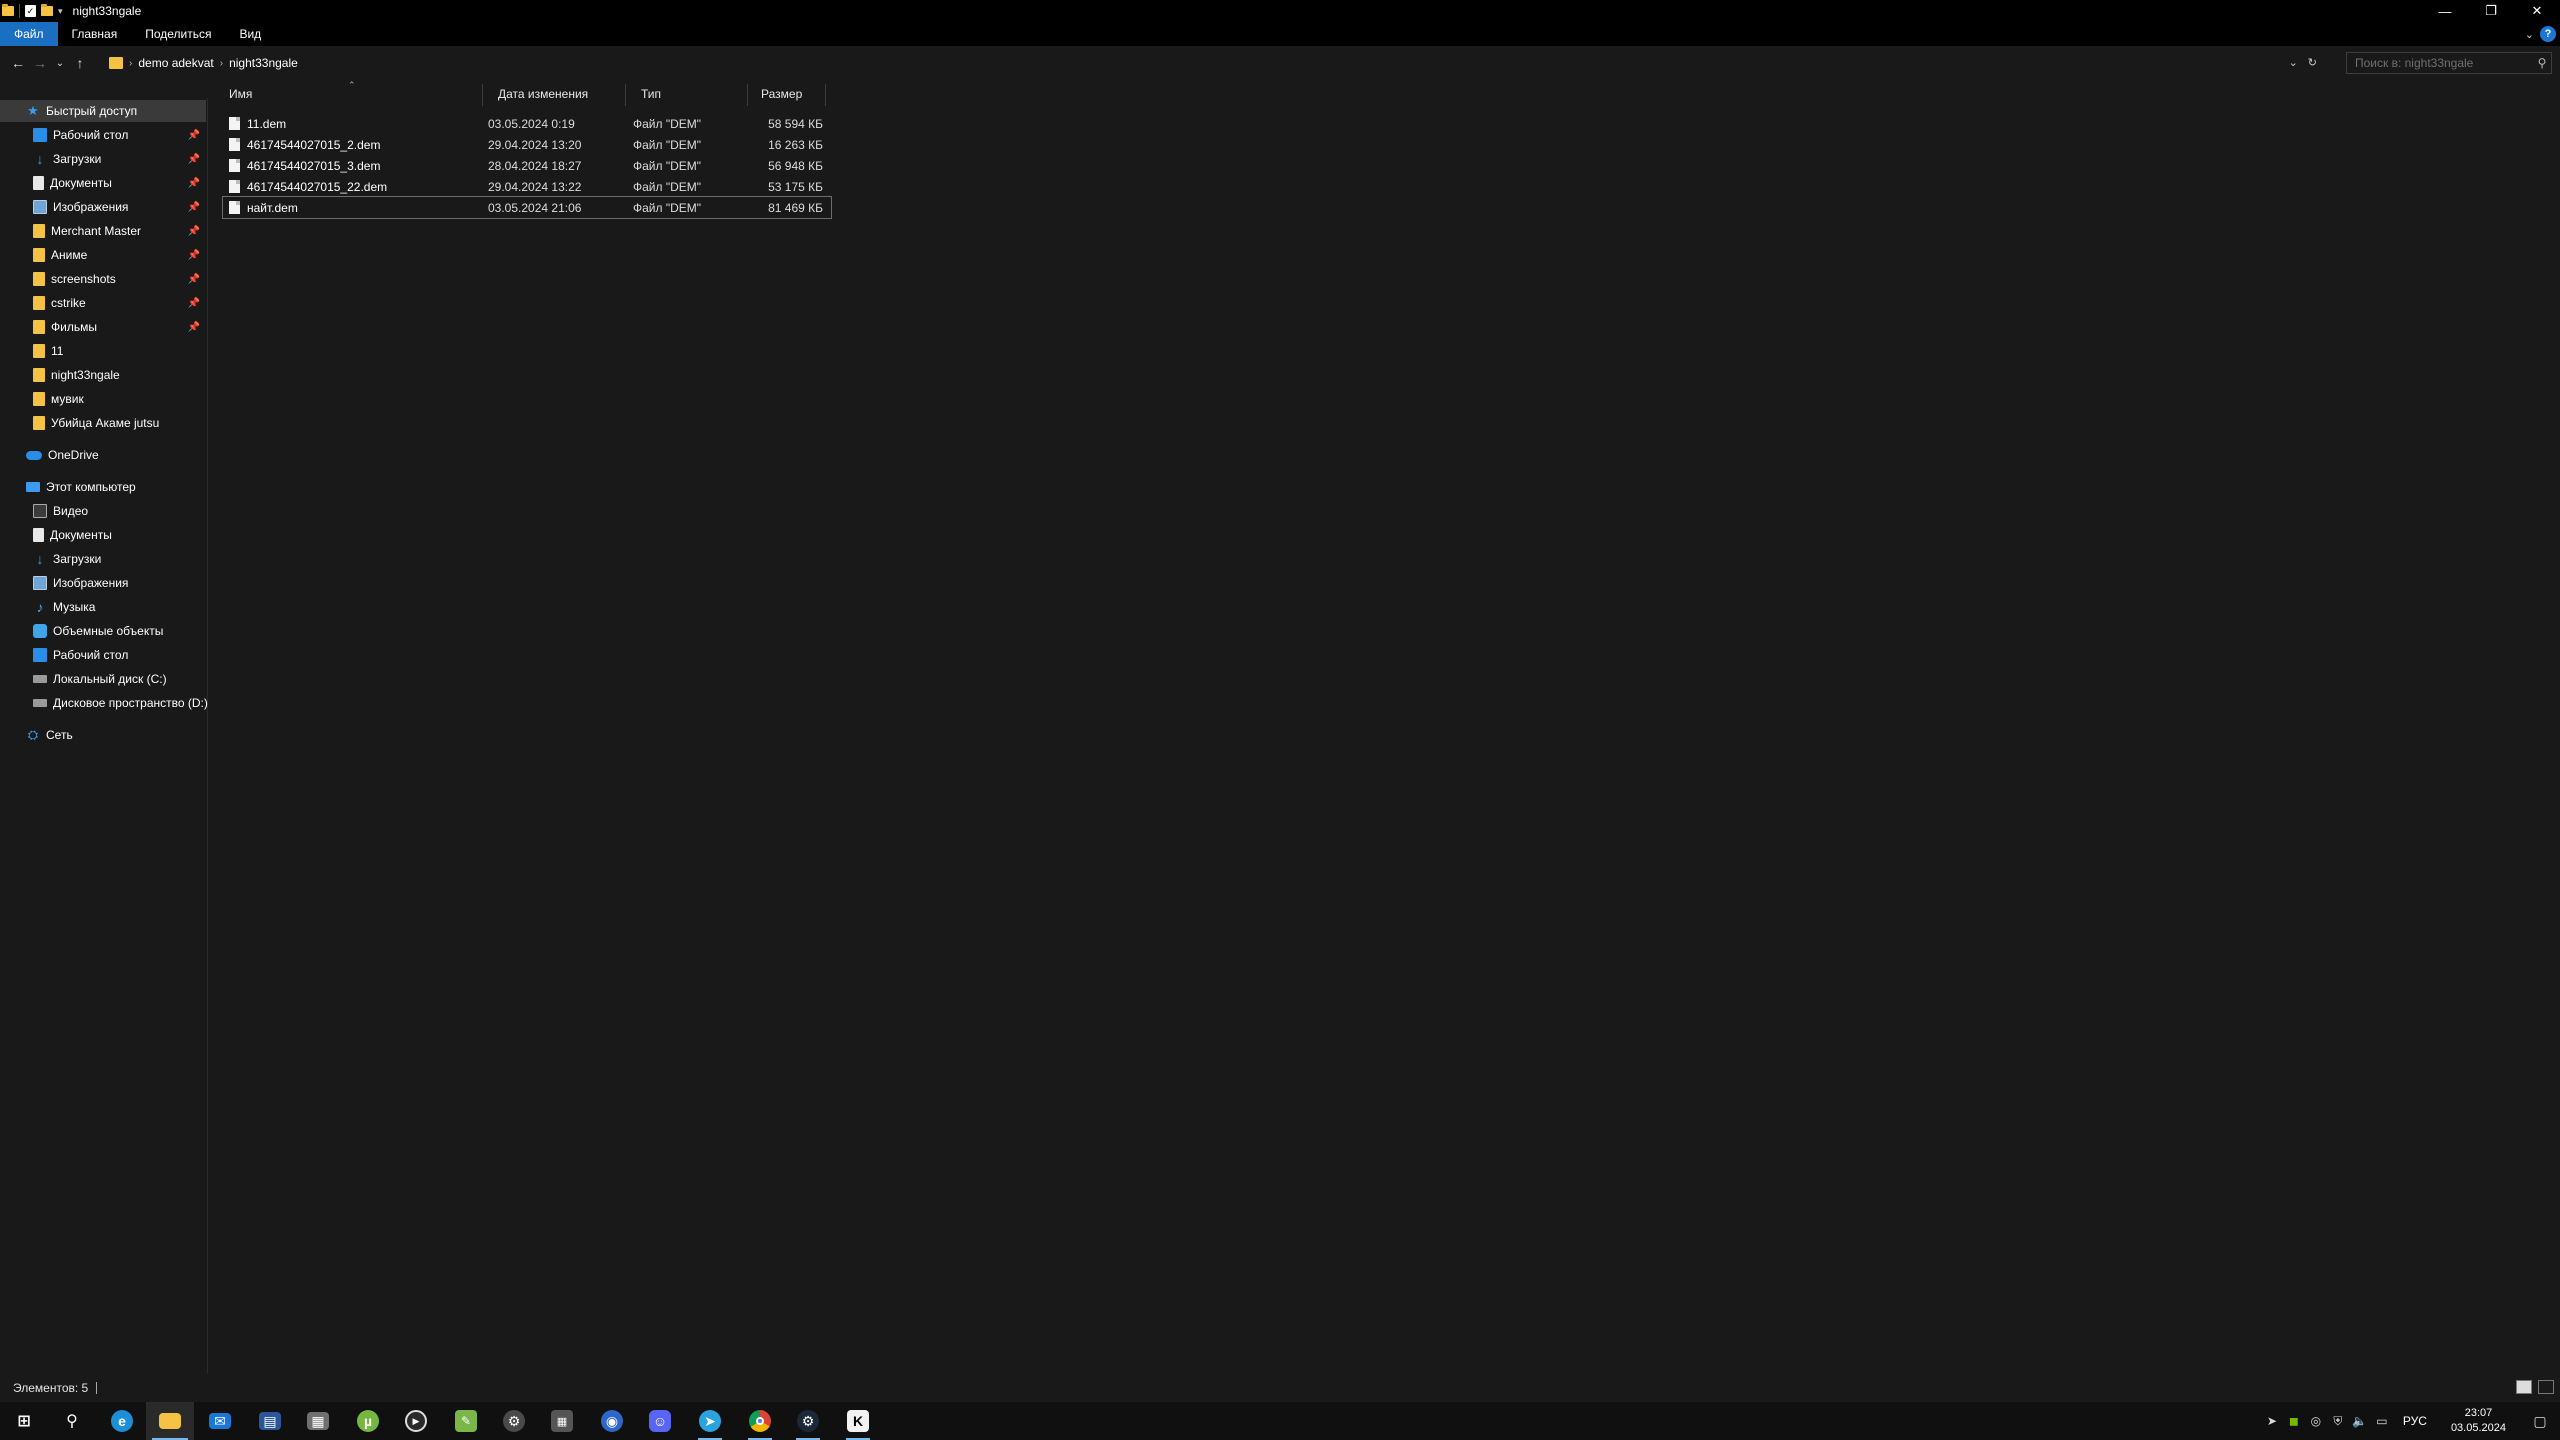 Image resolution: width=2560 pixels, height=1440 pixels. I want to click on sidebar-item-video: Видео, so click(103, 511).